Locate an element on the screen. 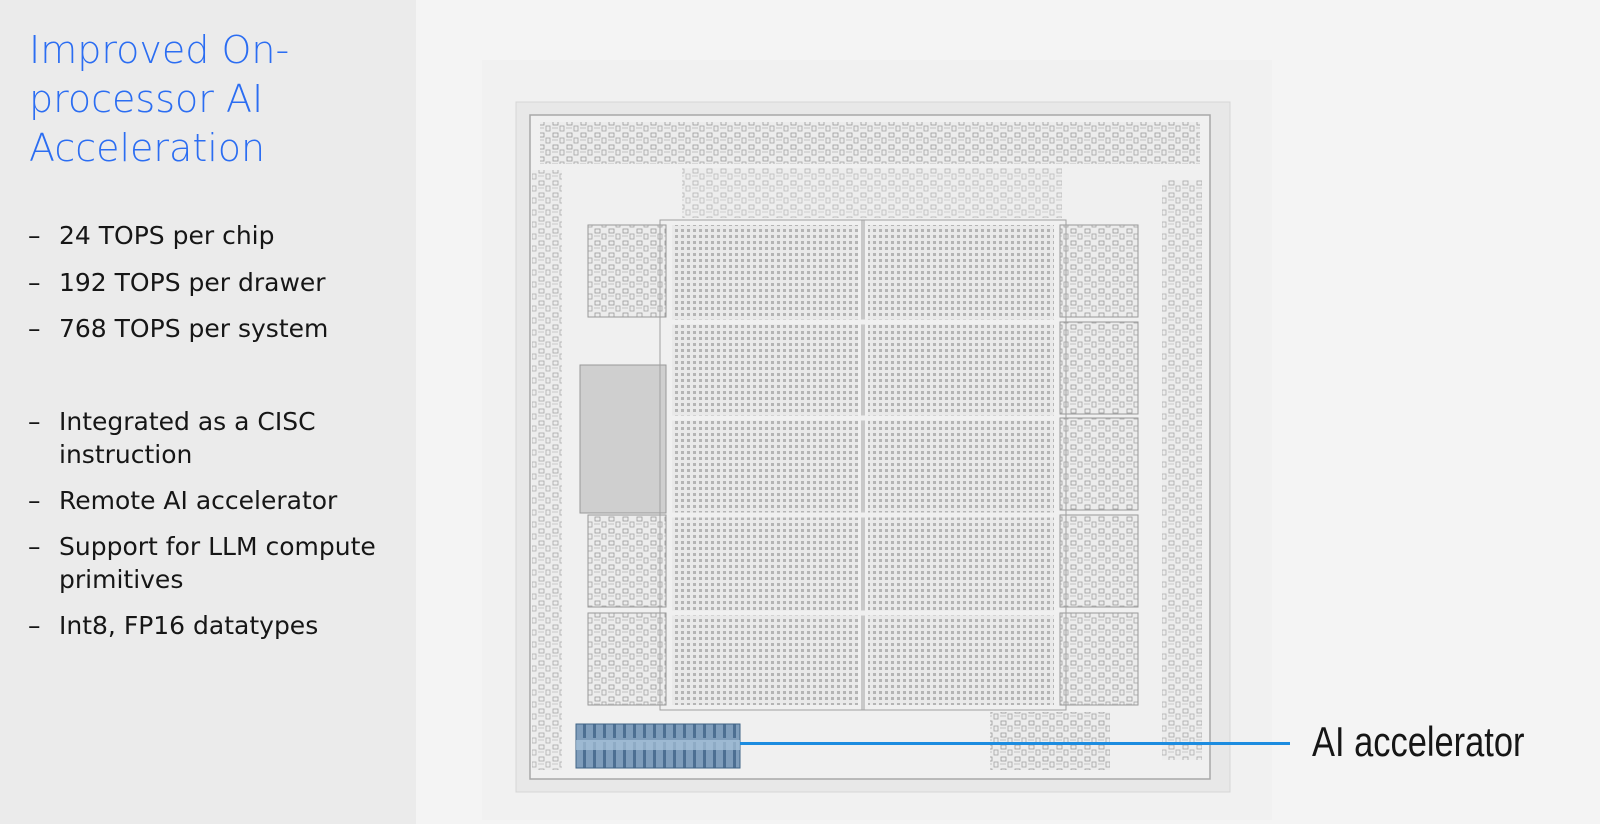 This screenshot has height=824, width=1600. bullet-text: Int8, FP16 datatypes is located at coordinates (189, 625).